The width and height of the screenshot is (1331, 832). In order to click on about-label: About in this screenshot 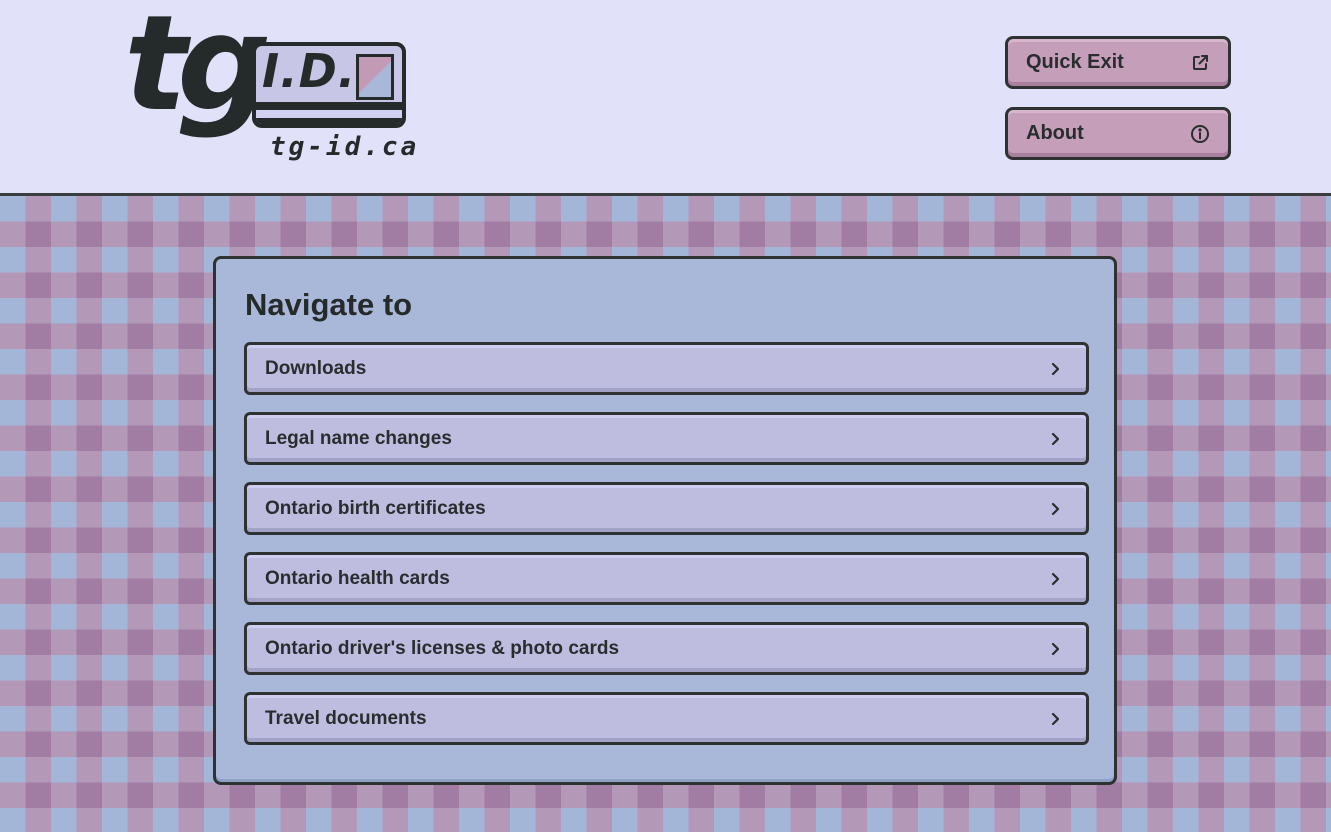, I will do `click(1055, 133)`.